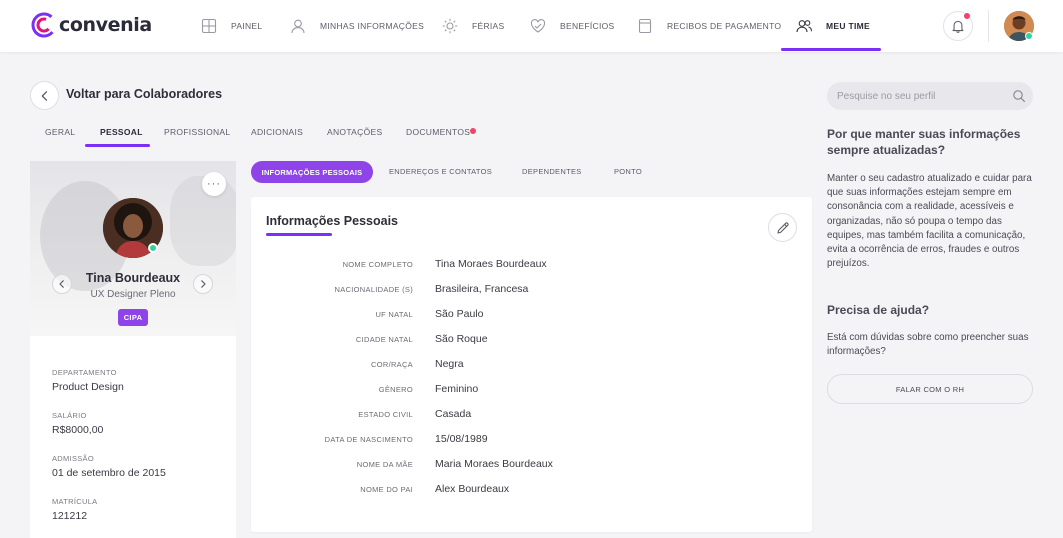 This screenshot has width=1063, height=538. Describe the element at coordinates (461, 339) in the screenshot. I see `field-value: São Roque` at that location.